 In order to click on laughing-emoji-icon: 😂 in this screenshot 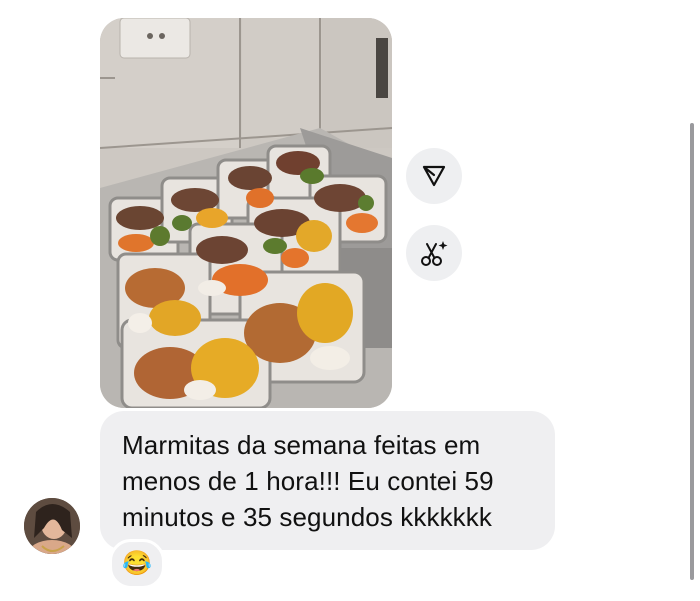, I will do `click(137, 563)`.